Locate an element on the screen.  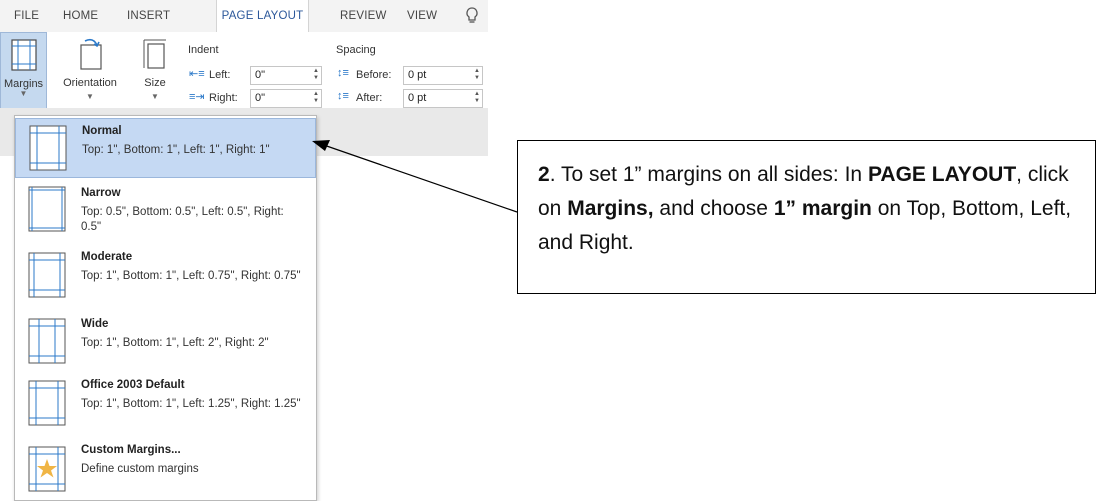
spacing-heading: Spacing is located at coordinates (356, 50).